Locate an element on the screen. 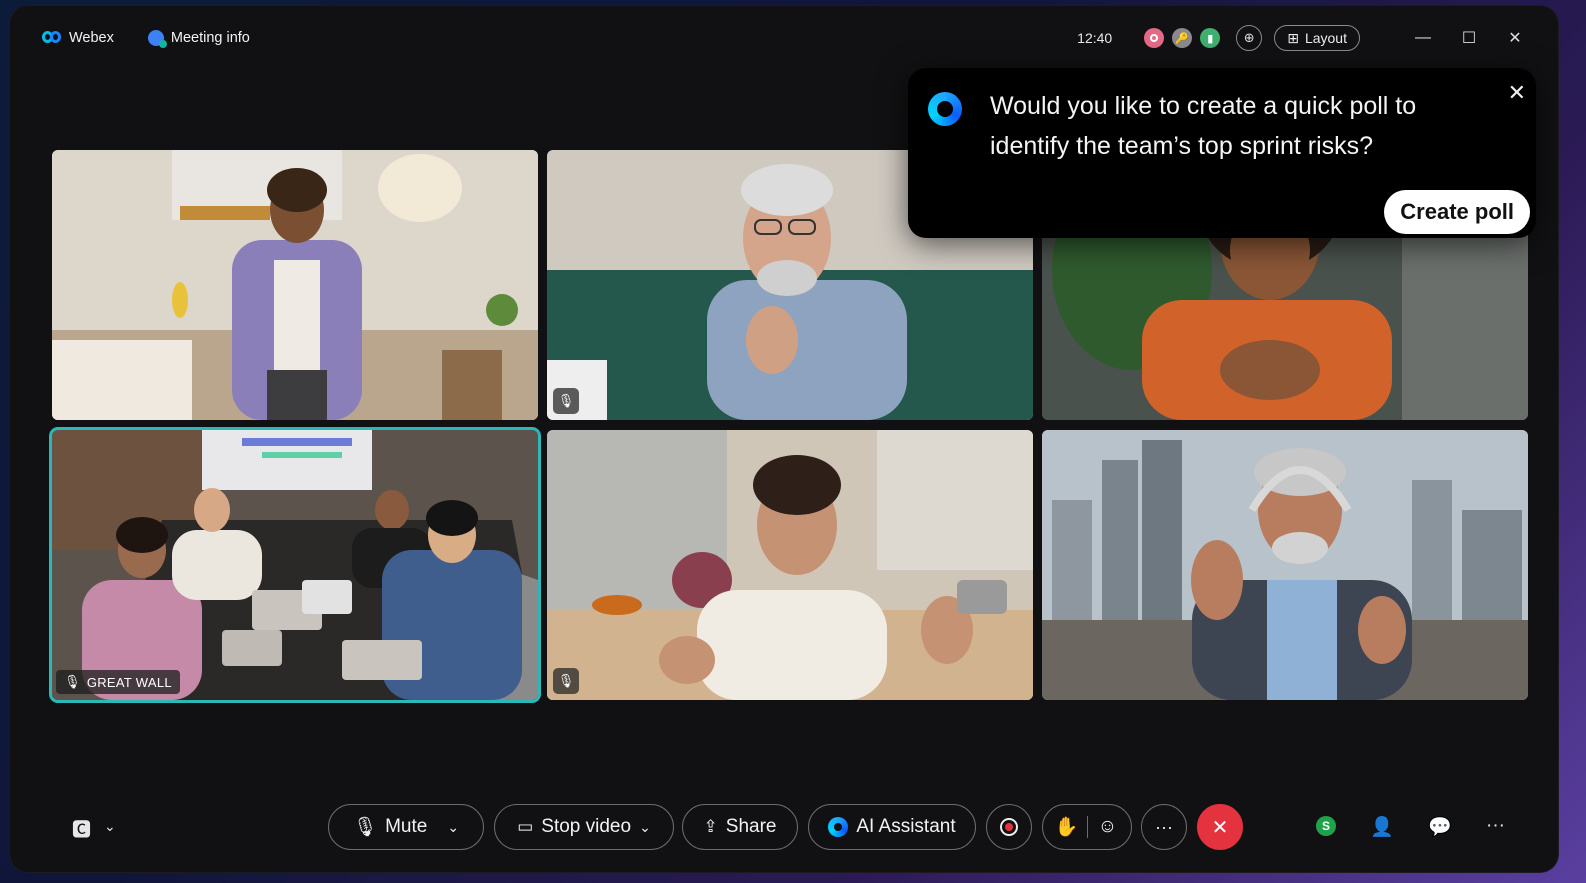 The image size is (1586, 883). webex-app-label: Webex is located at coordinates (78, 38).